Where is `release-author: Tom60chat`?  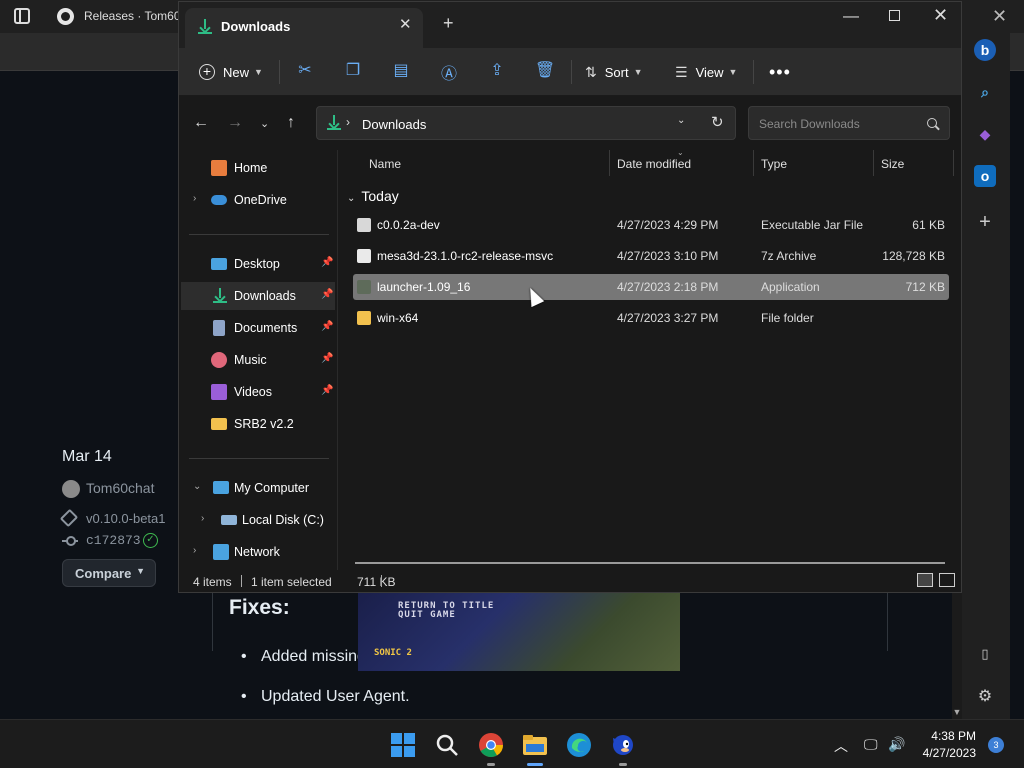
release-author: Tom60chat is located at coordinates (120, 488).